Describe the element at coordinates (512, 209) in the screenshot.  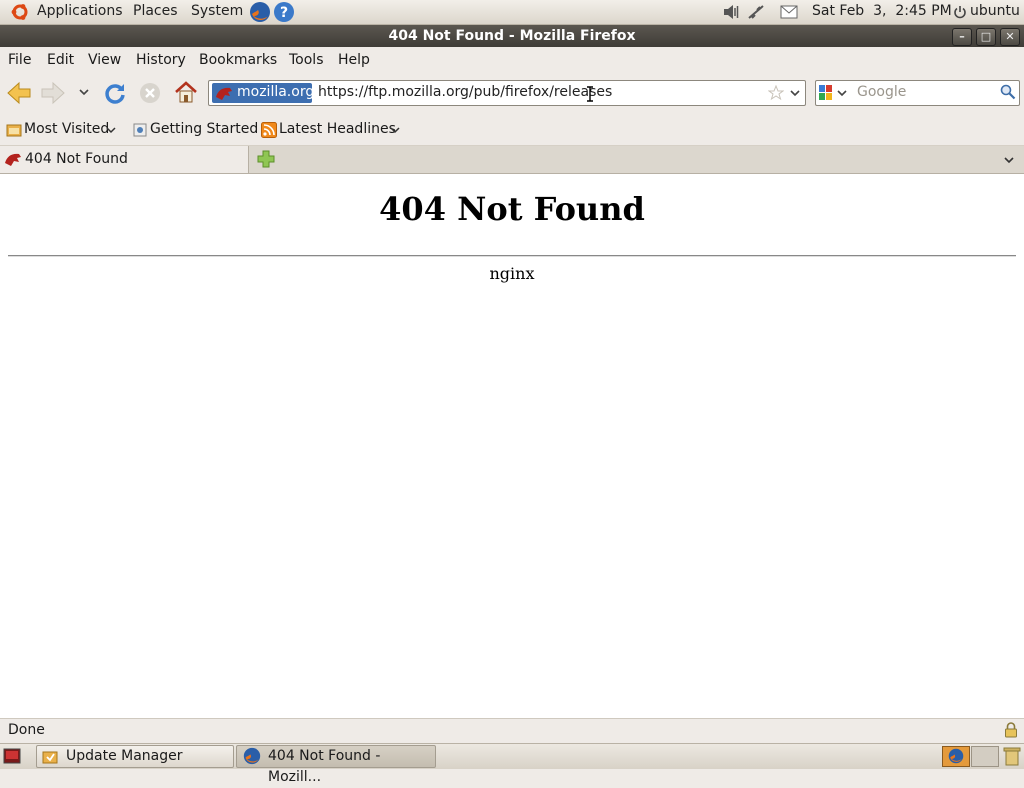
I see `page-heading: 404 Not Found` at that location.